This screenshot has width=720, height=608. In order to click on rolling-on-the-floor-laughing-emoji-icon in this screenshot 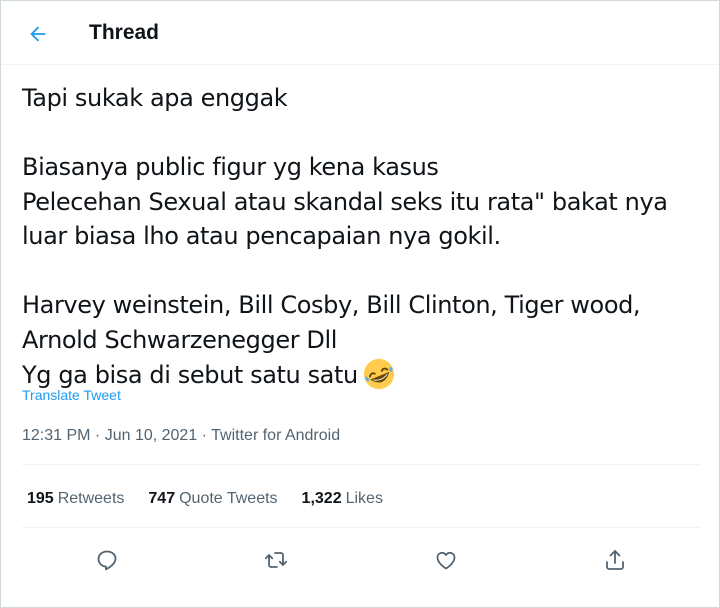, I will do `click(379, 374)`.